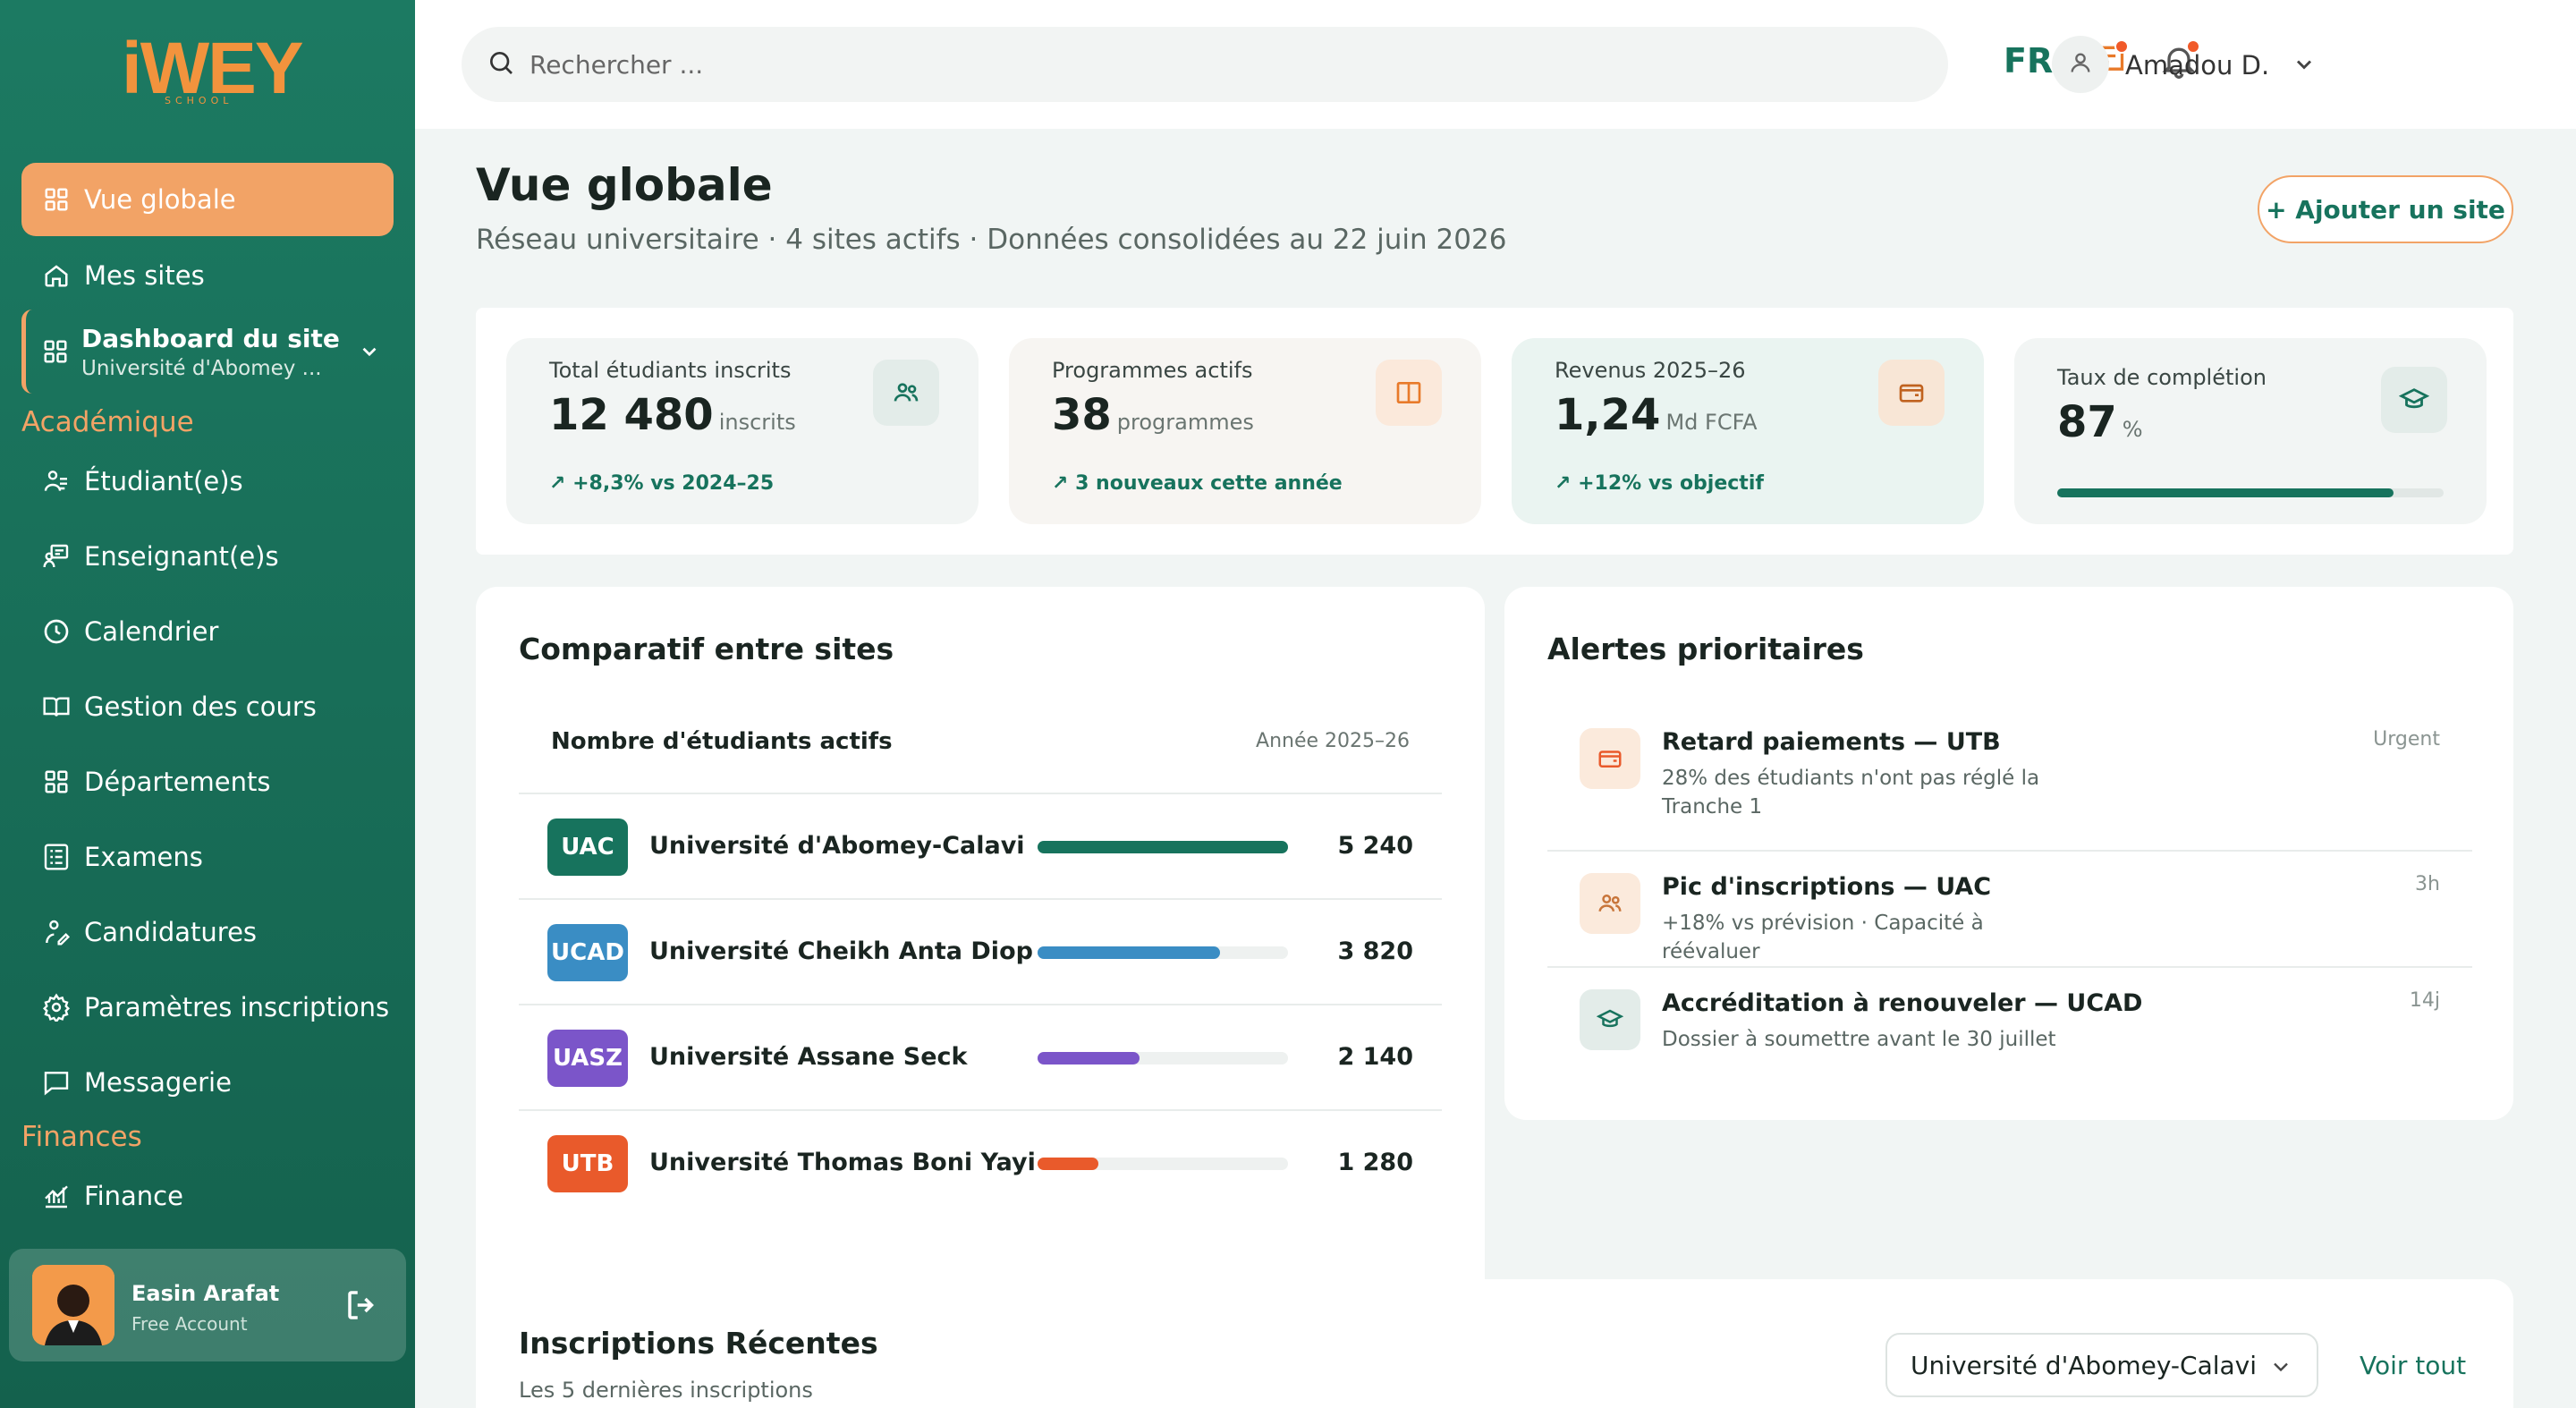  I want to click on site-bar-track, so click(1163, 847).